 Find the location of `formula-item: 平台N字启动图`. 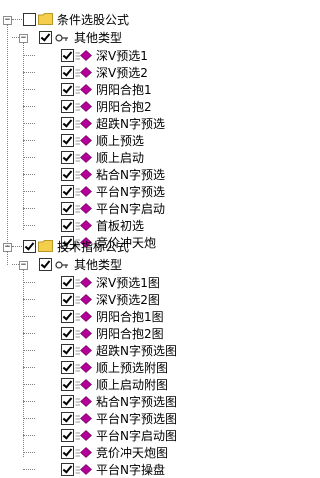

formula-item: 平台N字启动图 is located at coordinates (134, 436).